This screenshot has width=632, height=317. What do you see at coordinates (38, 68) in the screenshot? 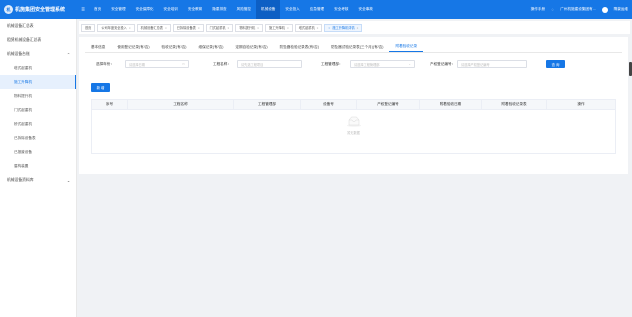
I see `sidebar-item-tower-crane: 塔式起重机` at bounding box center [38, 68].